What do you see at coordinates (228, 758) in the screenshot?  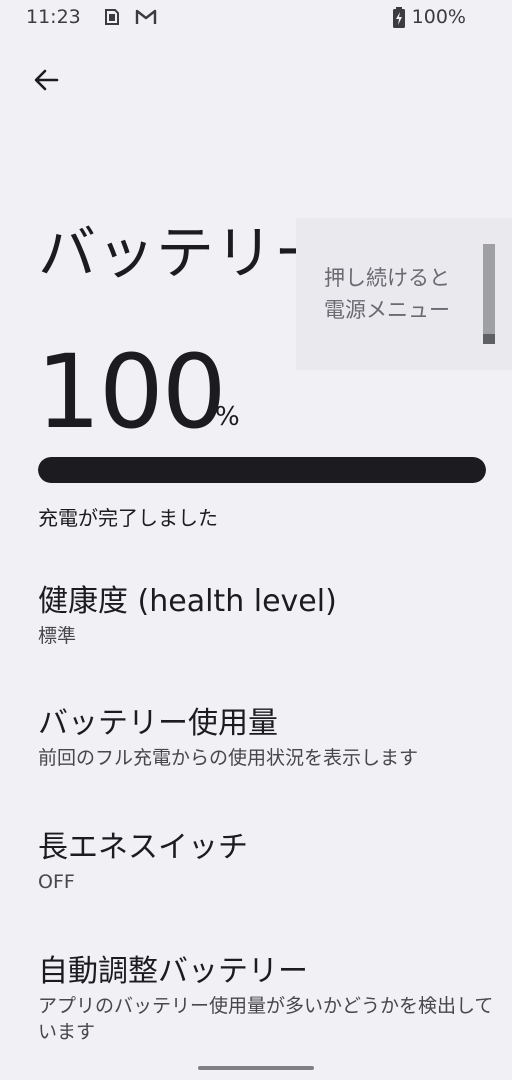 I see `setting-summary: 前回のフル充電からの使用状況を表示します` at bounding box center [228, 758].